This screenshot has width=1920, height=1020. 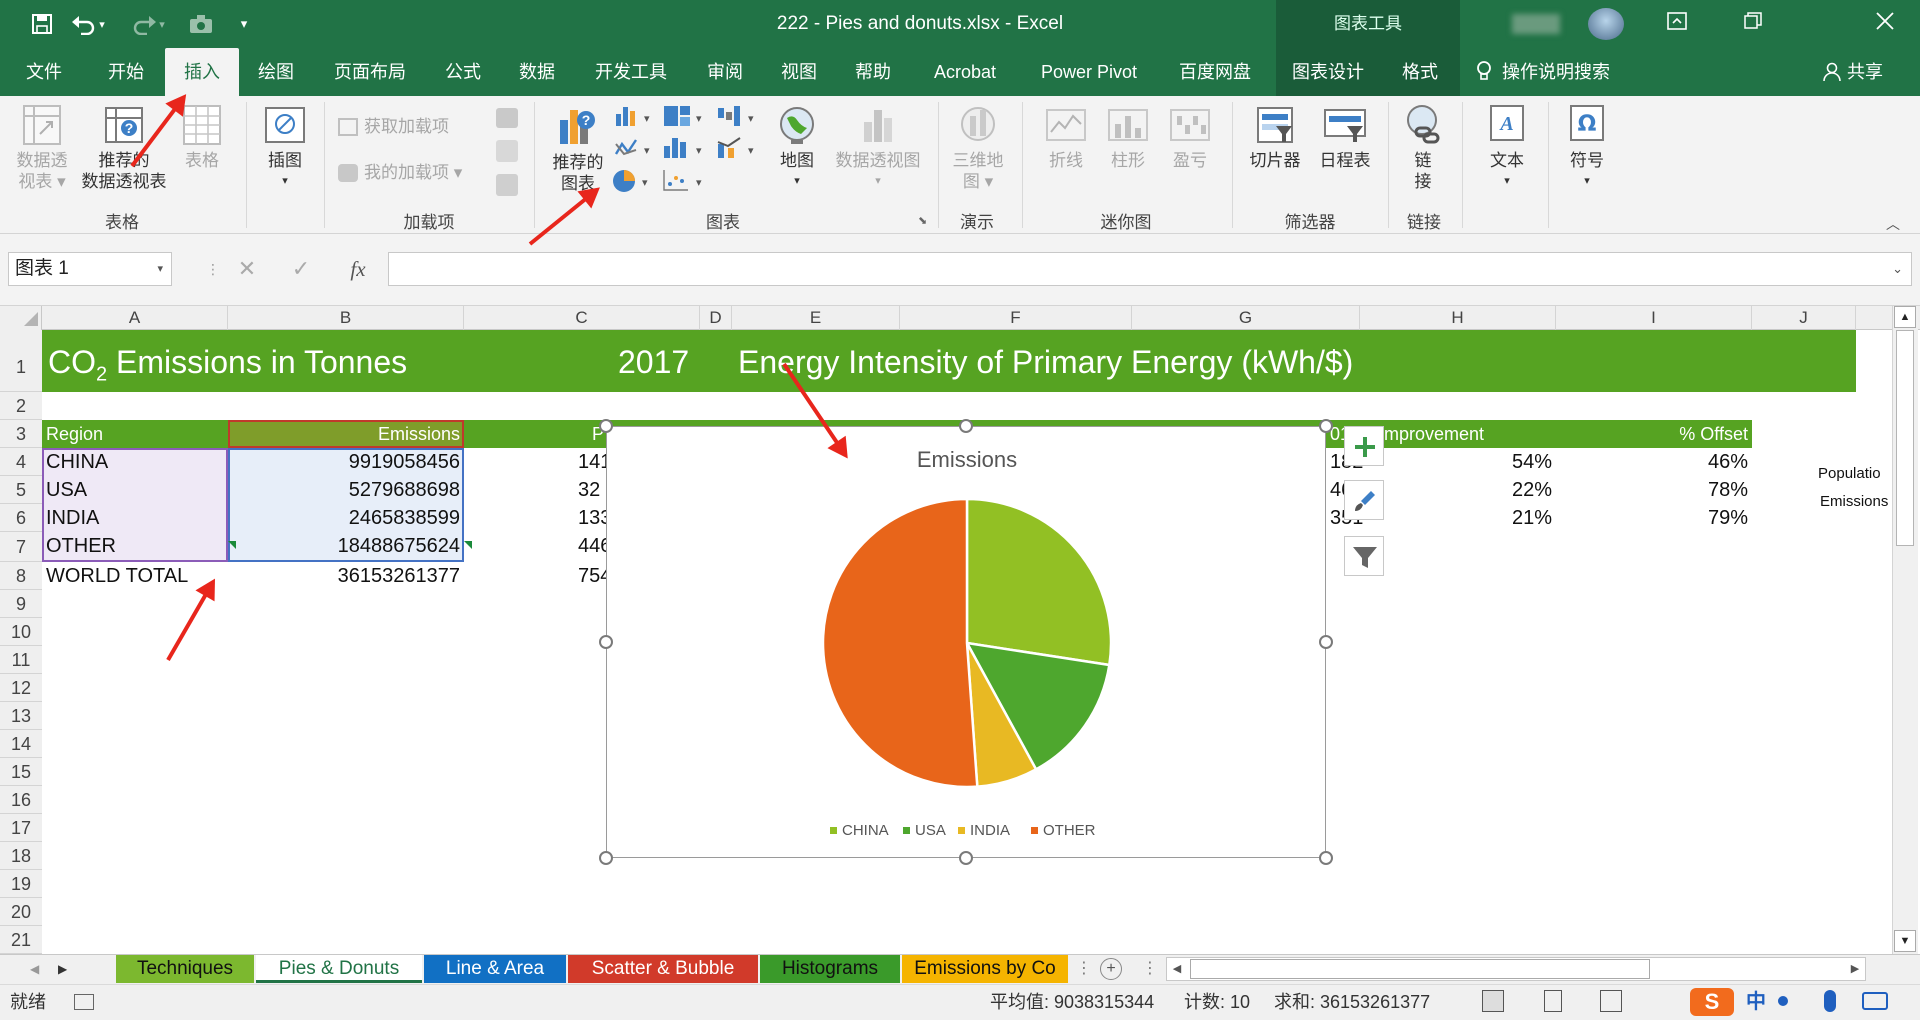 I want to click on minimize-icon, so click(x=1753, y=24).